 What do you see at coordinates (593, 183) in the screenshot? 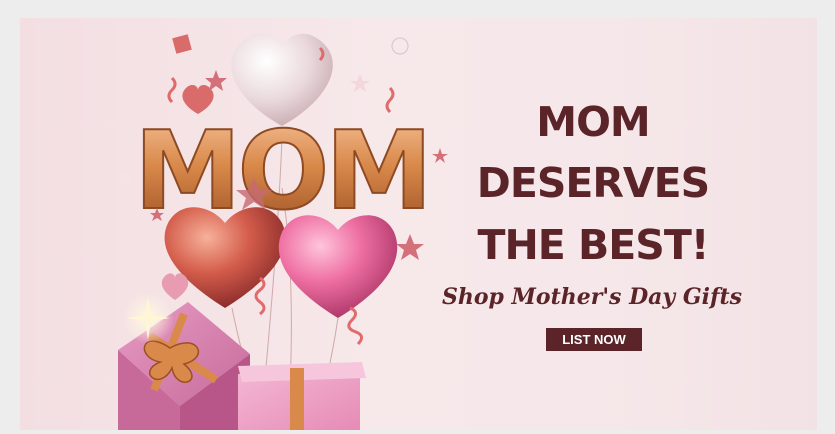
I see `headline-line-2: DESERVES` at bounding box center [593, 183].